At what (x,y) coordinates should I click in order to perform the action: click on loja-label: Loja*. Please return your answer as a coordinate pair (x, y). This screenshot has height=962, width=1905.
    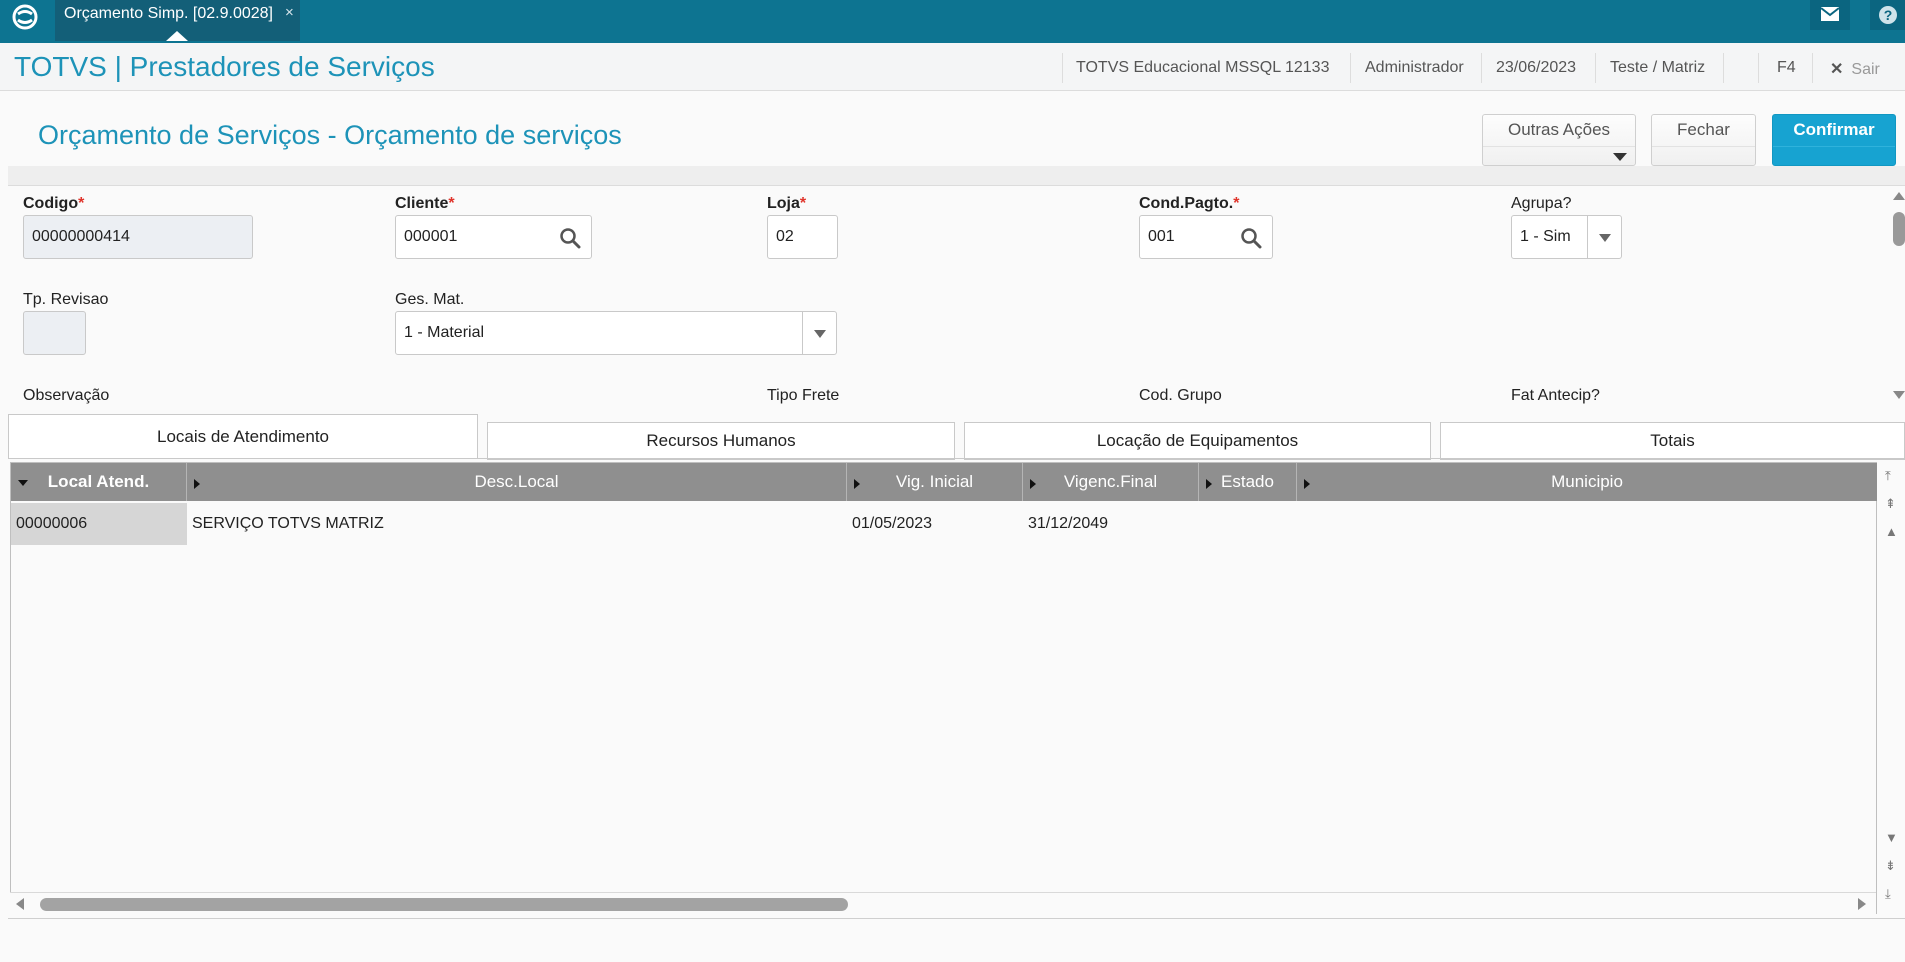
    Looking at the image, I should click on (786, 204).